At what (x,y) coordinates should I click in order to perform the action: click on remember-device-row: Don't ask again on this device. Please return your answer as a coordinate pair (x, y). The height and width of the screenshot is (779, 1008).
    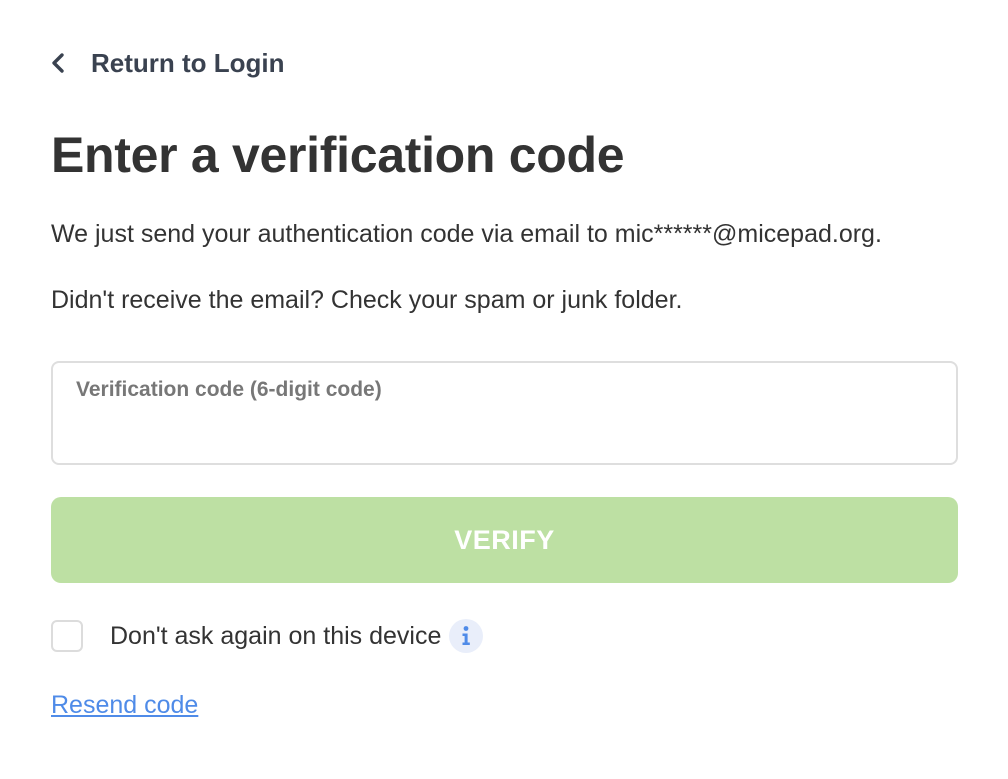
    Looking at the image, I should click on (267, 636).